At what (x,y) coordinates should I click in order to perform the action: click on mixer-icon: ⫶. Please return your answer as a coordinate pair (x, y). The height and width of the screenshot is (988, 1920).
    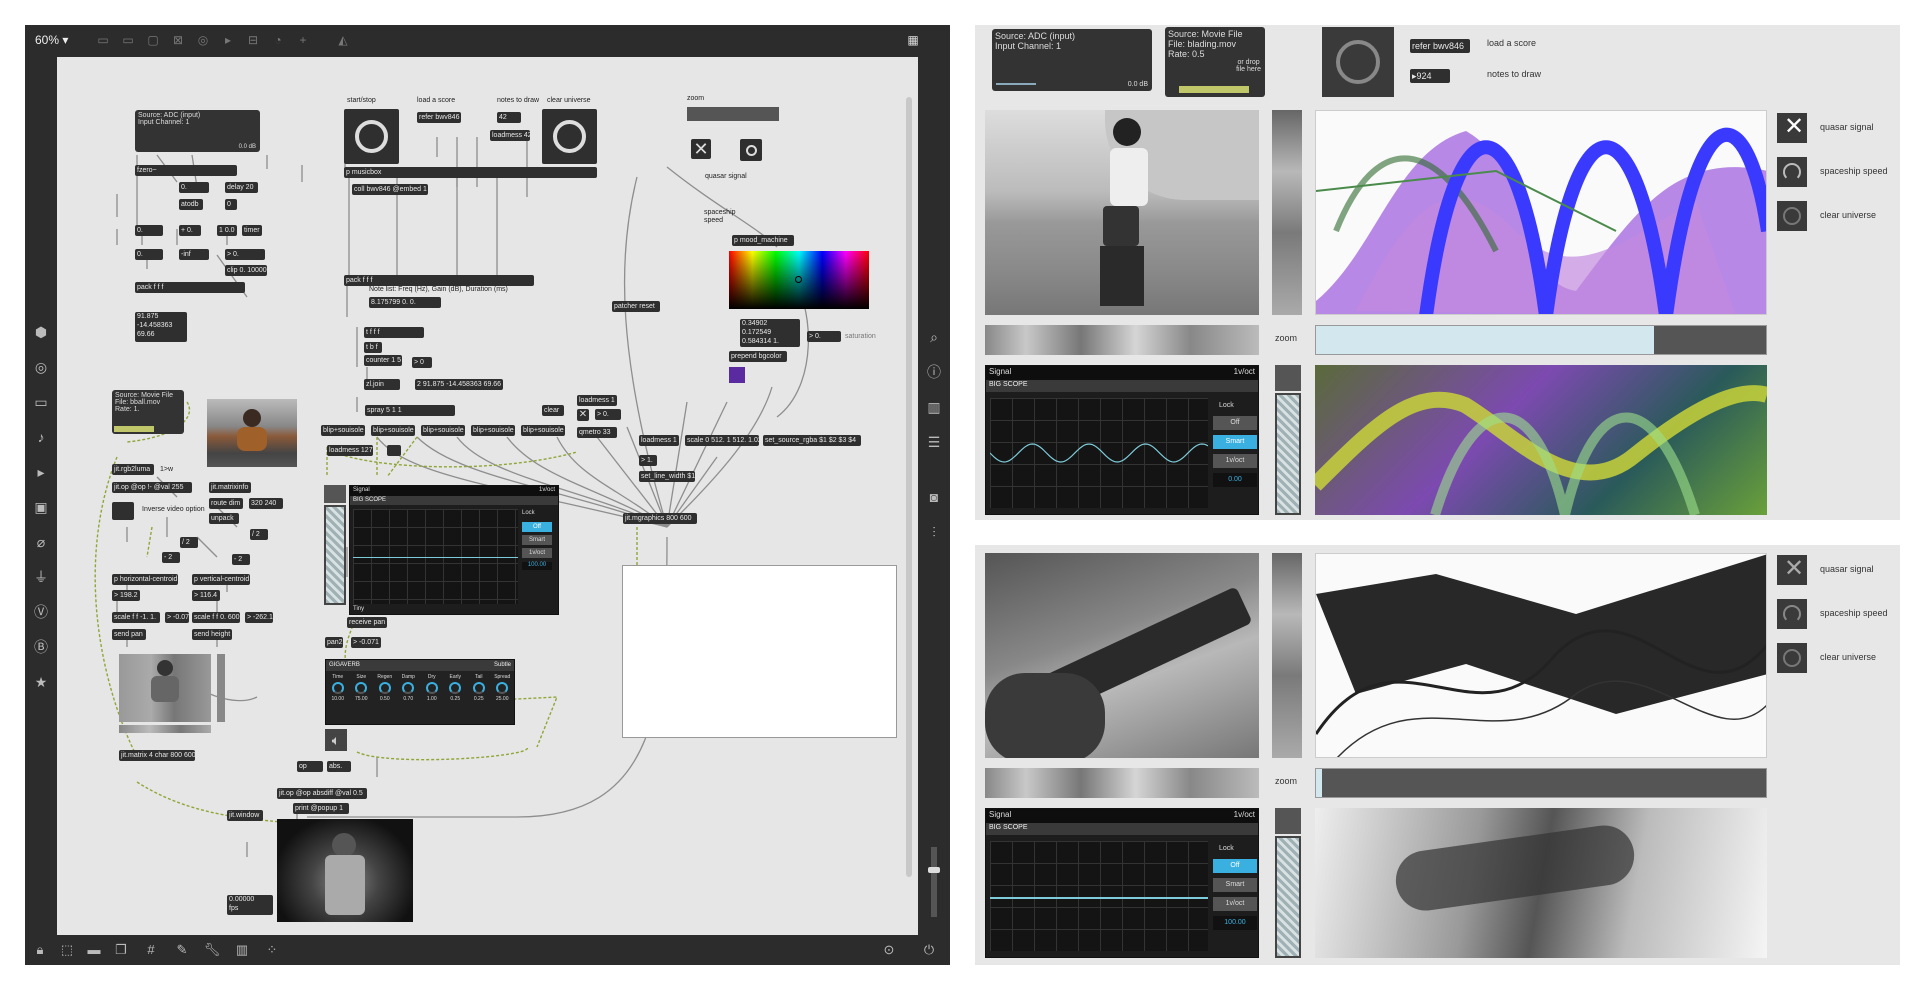
    Looking at the image, I should click on (934, 532).